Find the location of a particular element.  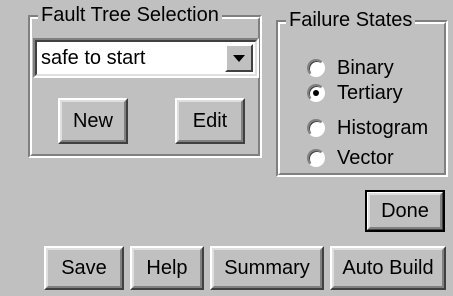

done-button: Done is located at coordinates (405, 211).